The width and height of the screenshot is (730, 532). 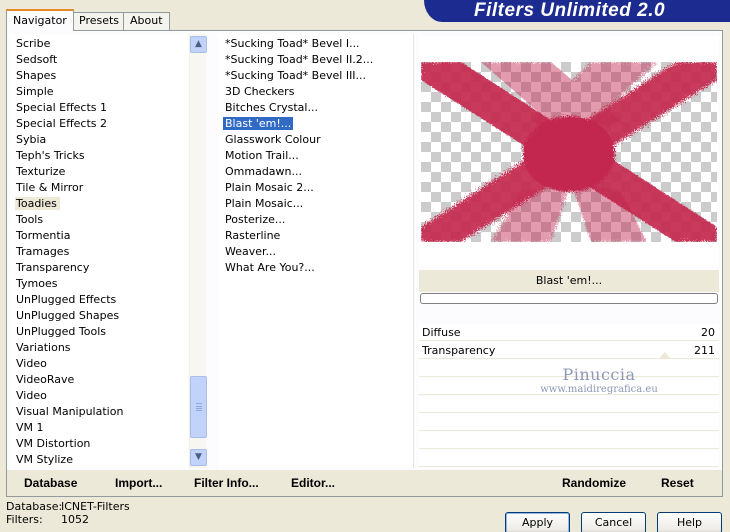 What do you see at coordinates (99, 44) in the screenshot?
I see `category-item: Scribe` at bounding box center [99, 44].